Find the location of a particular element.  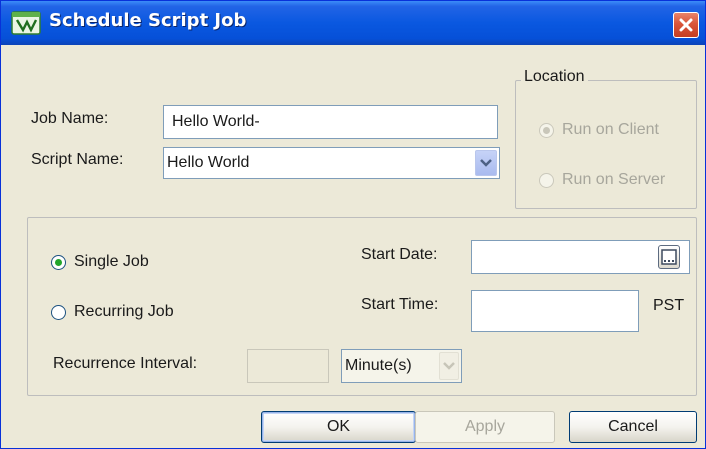

start-time-label: Start Time: is located at coordinates (400, 304).